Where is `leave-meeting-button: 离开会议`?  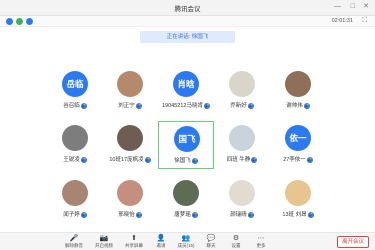 leave-meeting-button: 离开会议 is located at coordinates (353, 242).